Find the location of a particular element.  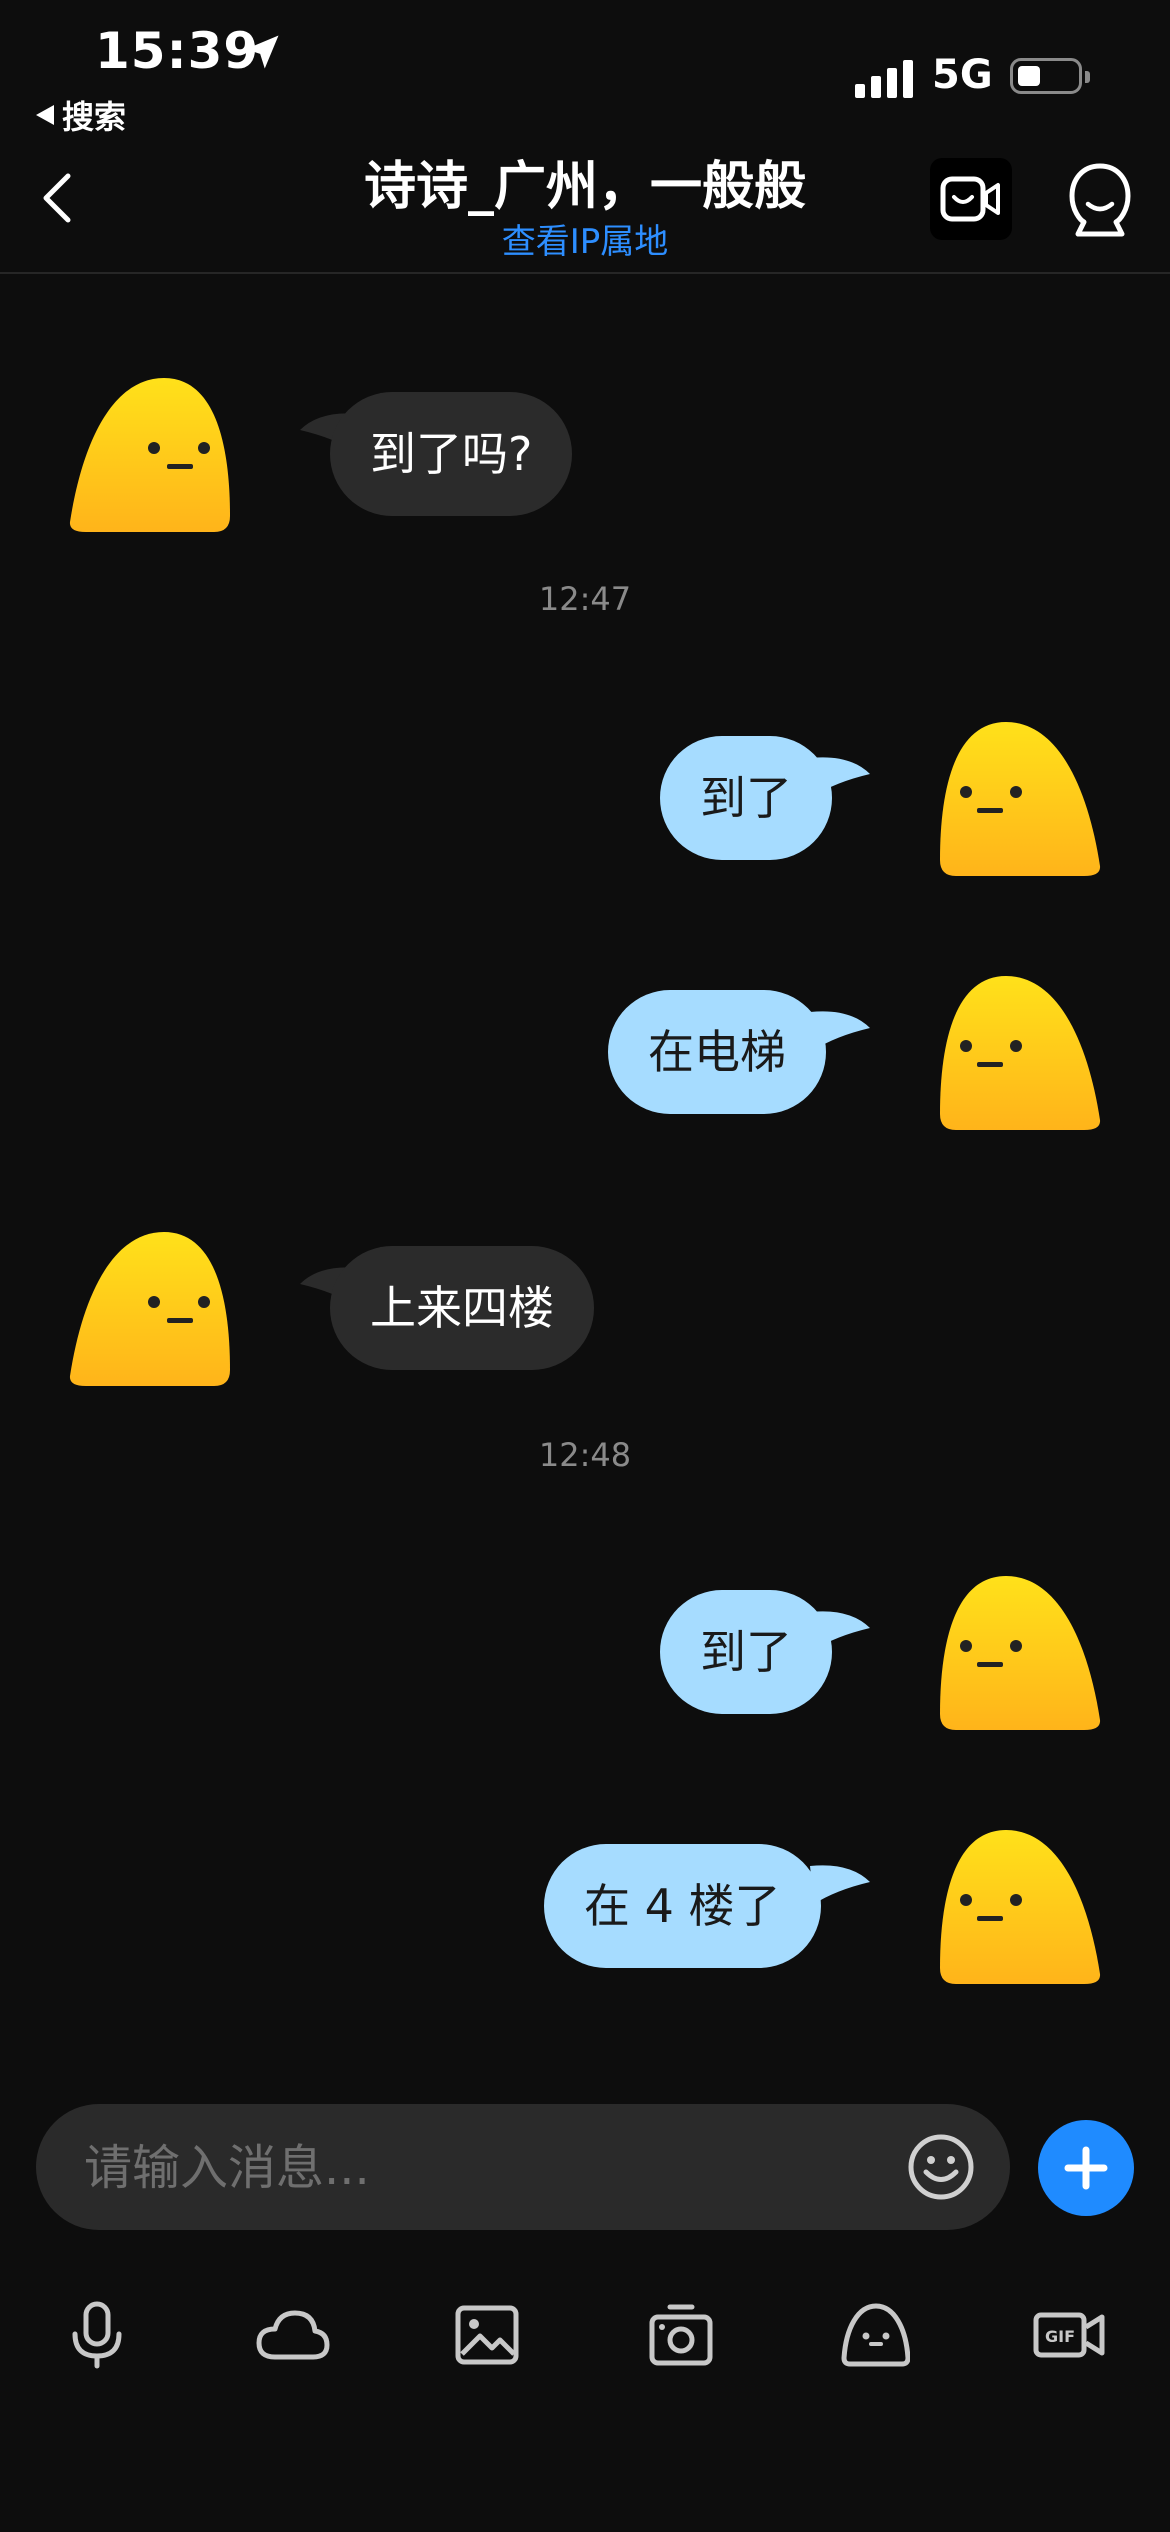

input-toolbar: GIF is located at coordinates (585, 2335).